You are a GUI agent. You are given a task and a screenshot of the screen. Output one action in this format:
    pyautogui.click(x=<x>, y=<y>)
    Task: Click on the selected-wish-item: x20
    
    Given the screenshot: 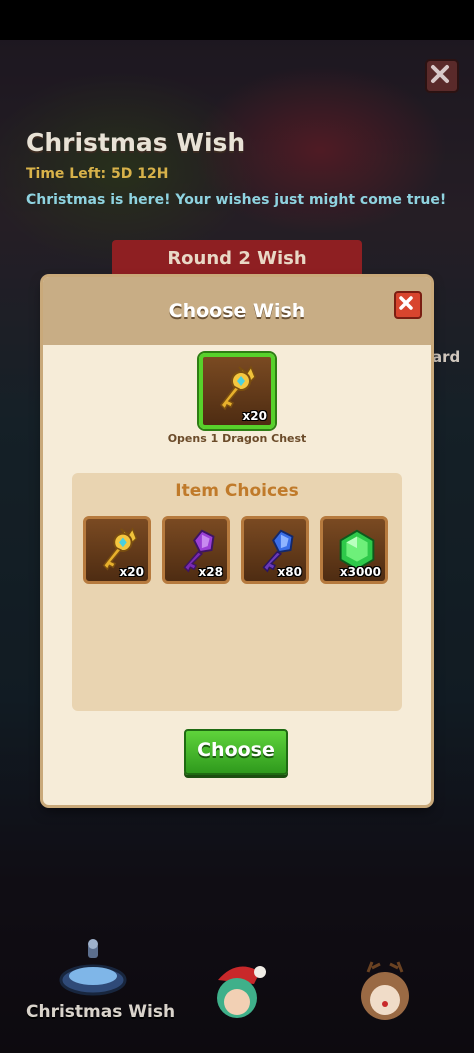 What is the action you would take?
    pyautogui.click(x=237, y=391)
    